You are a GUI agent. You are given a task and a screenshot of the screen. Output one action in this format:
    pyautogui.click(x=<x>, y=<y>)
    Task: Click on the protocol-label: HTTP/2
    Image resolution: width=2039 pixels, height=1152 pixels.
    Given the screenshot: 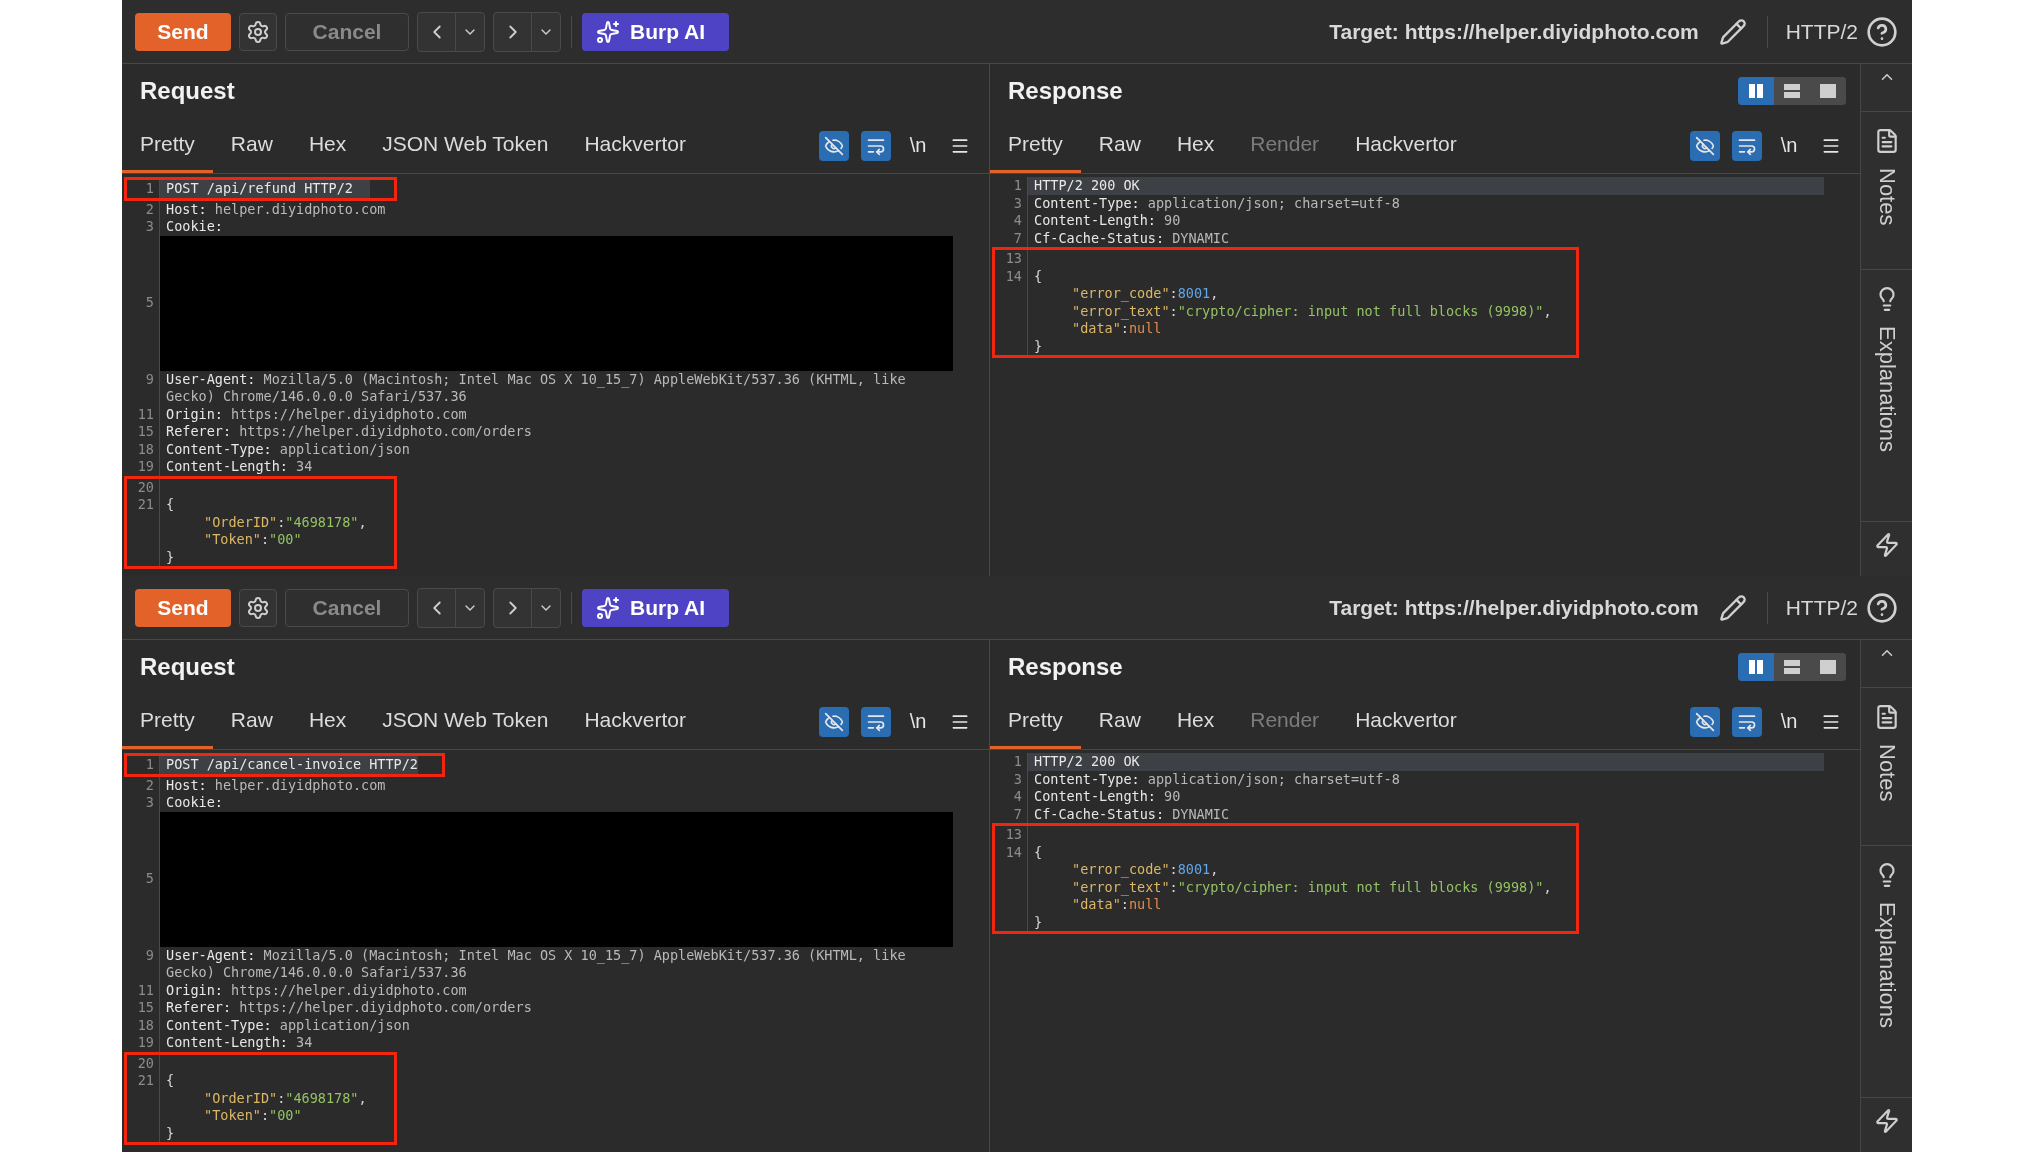 What is the action you would take?
    pyautogui.click(x=1821, y=31)
    